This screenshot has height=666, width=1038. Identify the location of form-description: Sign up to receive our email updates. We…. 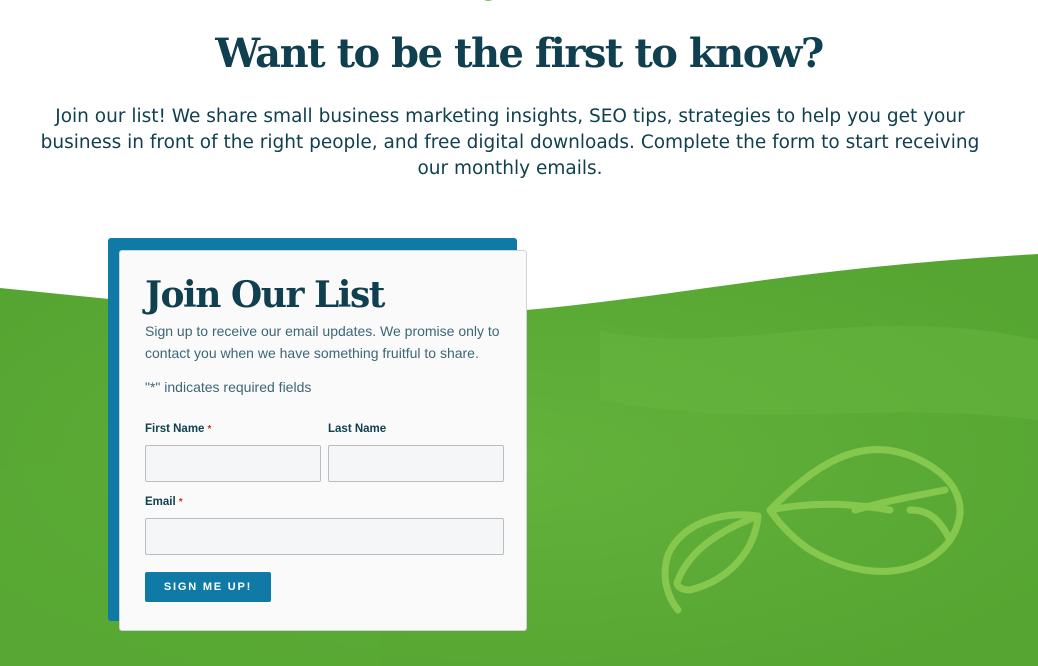
(322, 342).